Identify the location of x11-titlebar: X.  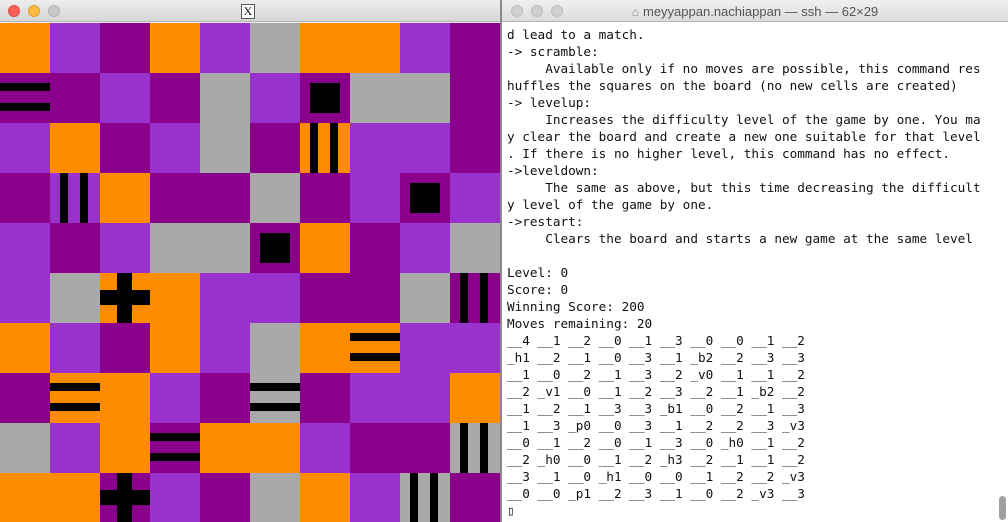
(250, 11).